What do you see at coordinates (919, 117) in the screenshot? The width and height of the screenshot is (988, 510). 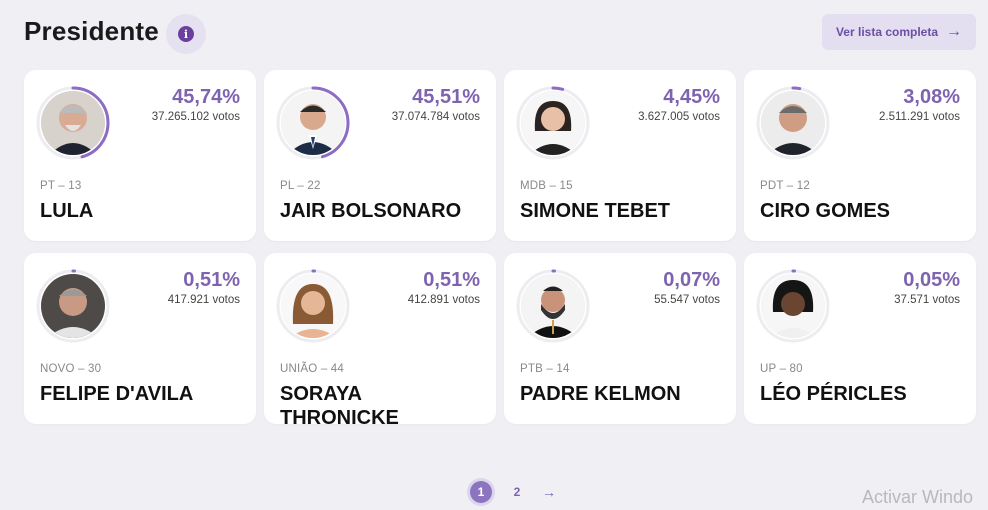 I see `vote-count: 2.511.291 votos` at bounding box center [919, 117].